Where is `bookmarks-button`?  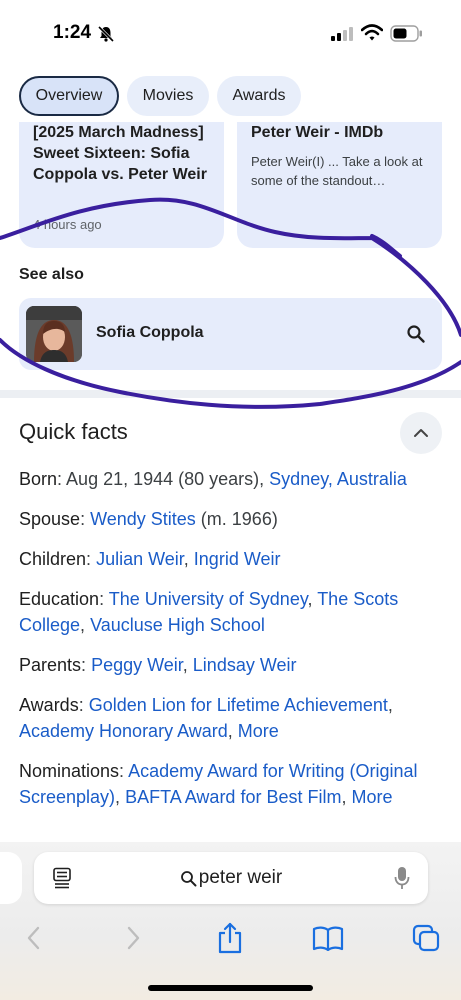
bookmarks-button is located at coordinates (328, 938).